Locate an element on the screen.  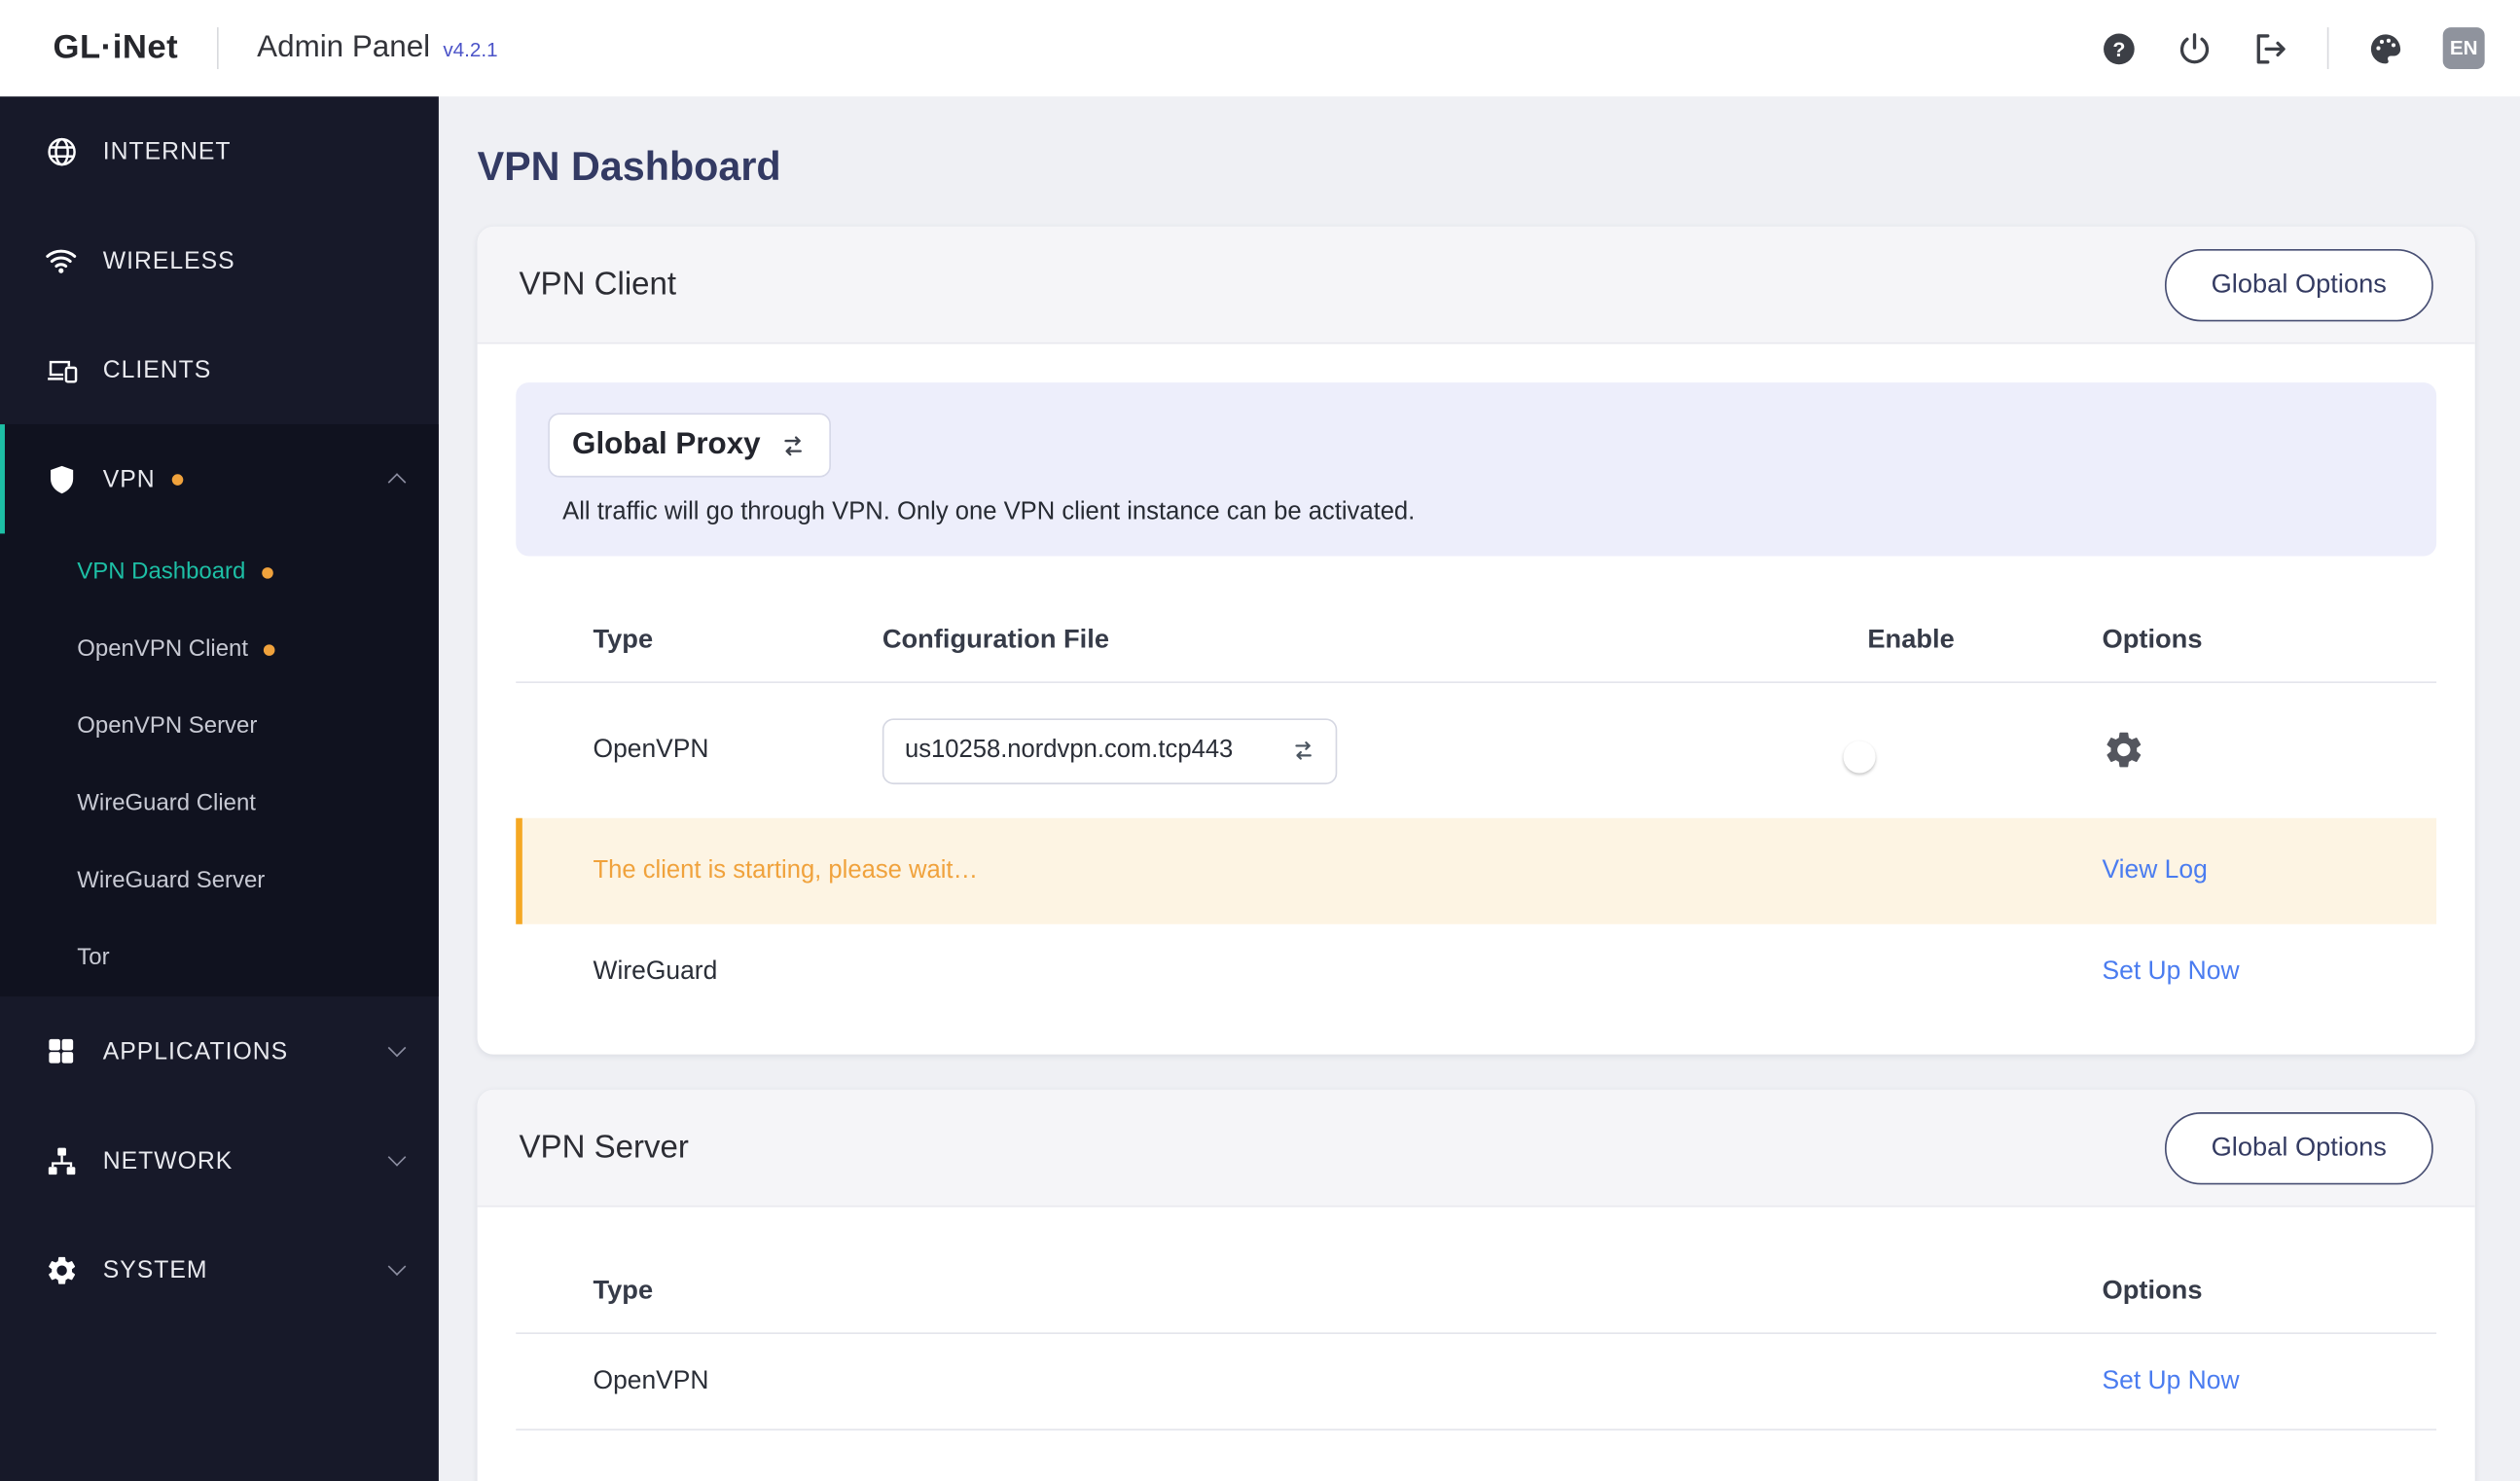
sidebar-item-wireguard-server: WireGuard Server is located at coordinates (219, 882).